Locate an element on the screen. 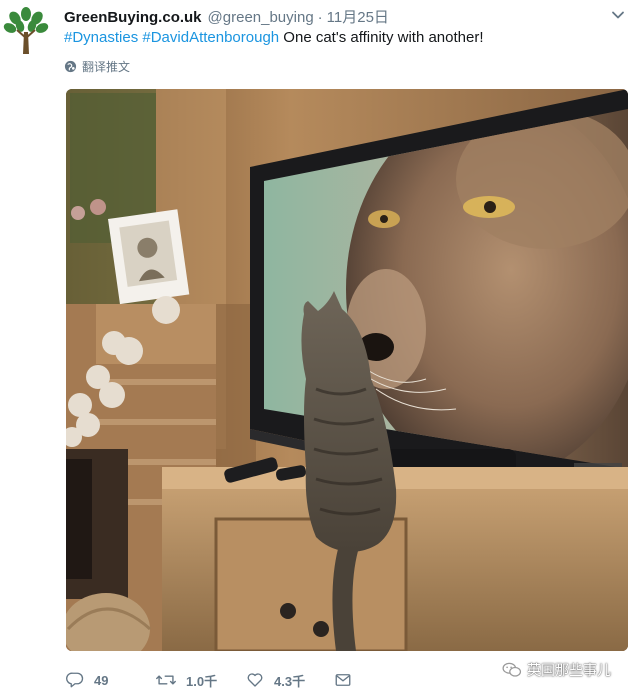 This screenshot has height=698, width=640. direct-message-button is located at coordinates (348, 680).